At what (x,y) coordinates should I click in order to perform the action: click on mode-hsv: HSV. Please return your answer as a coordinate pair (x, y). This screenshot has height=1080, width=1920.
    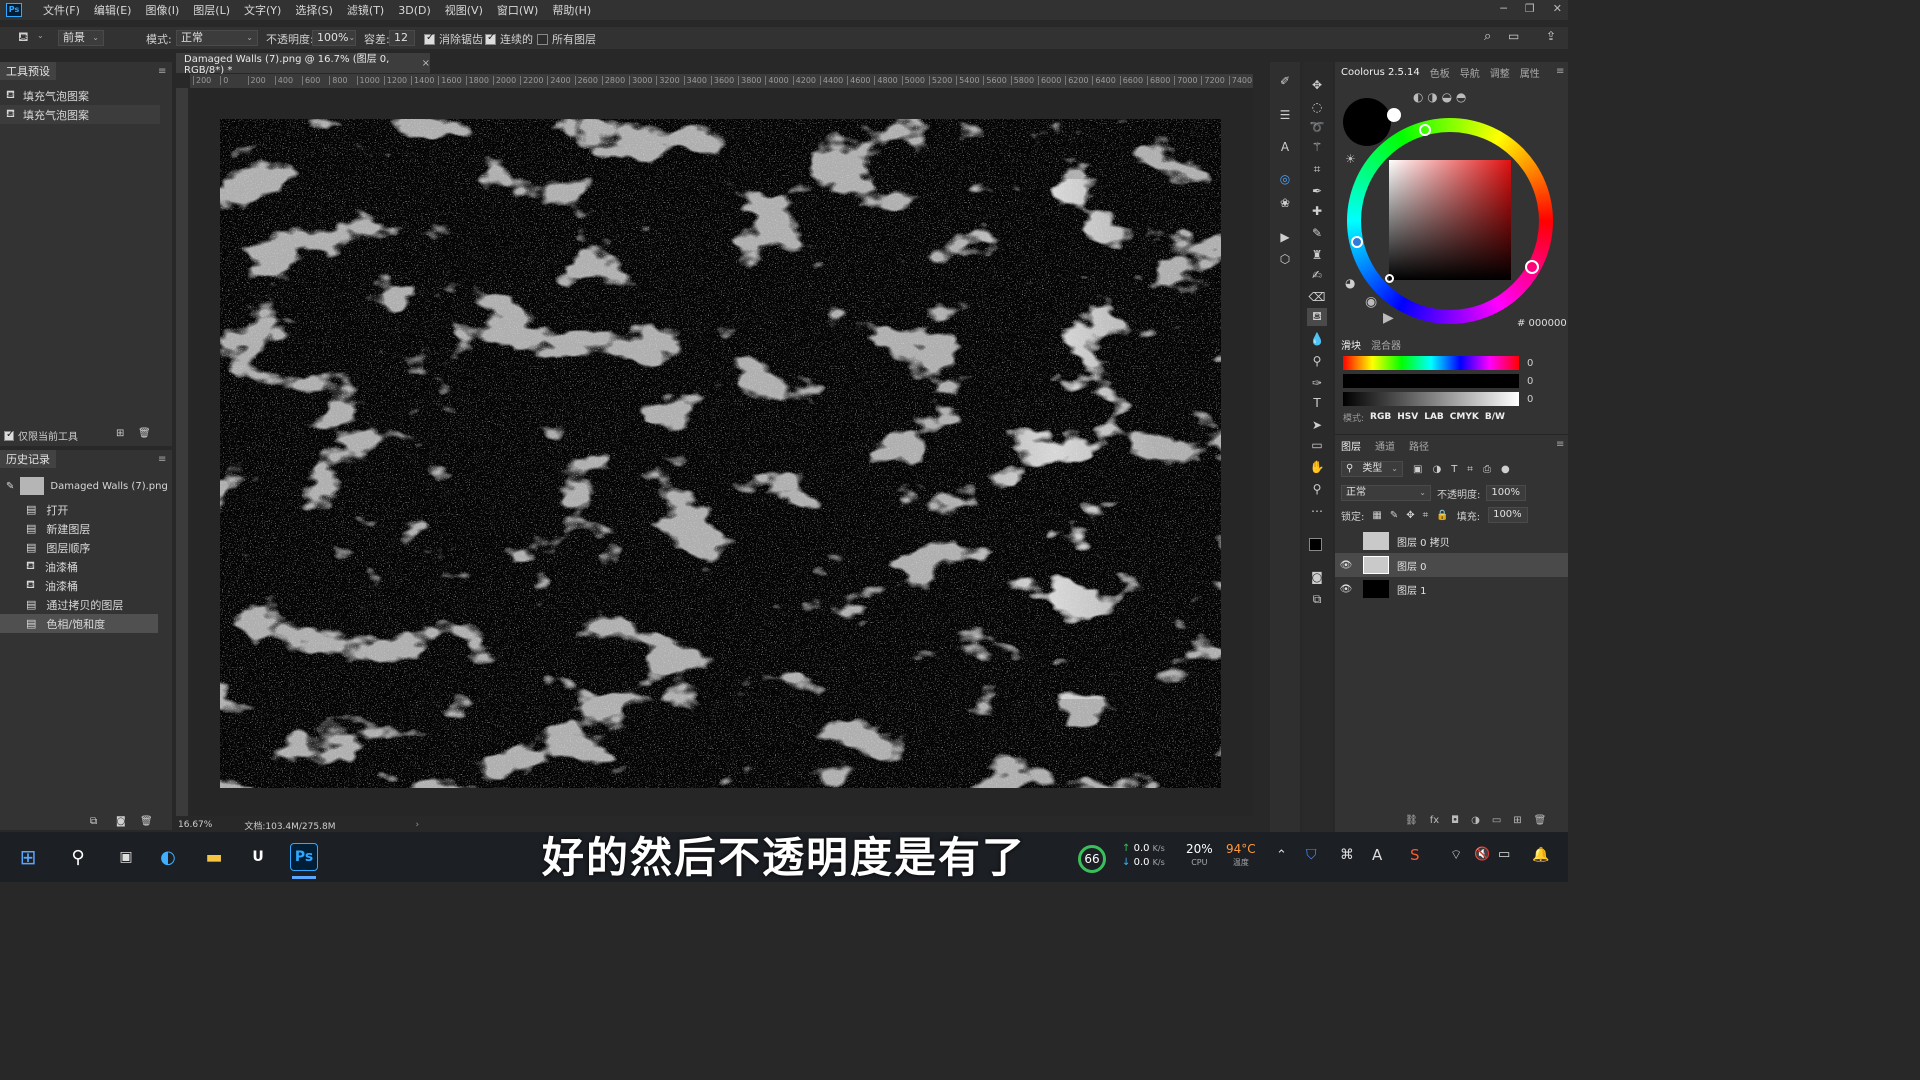
    Looking at the image, I should click on (1407, 417).